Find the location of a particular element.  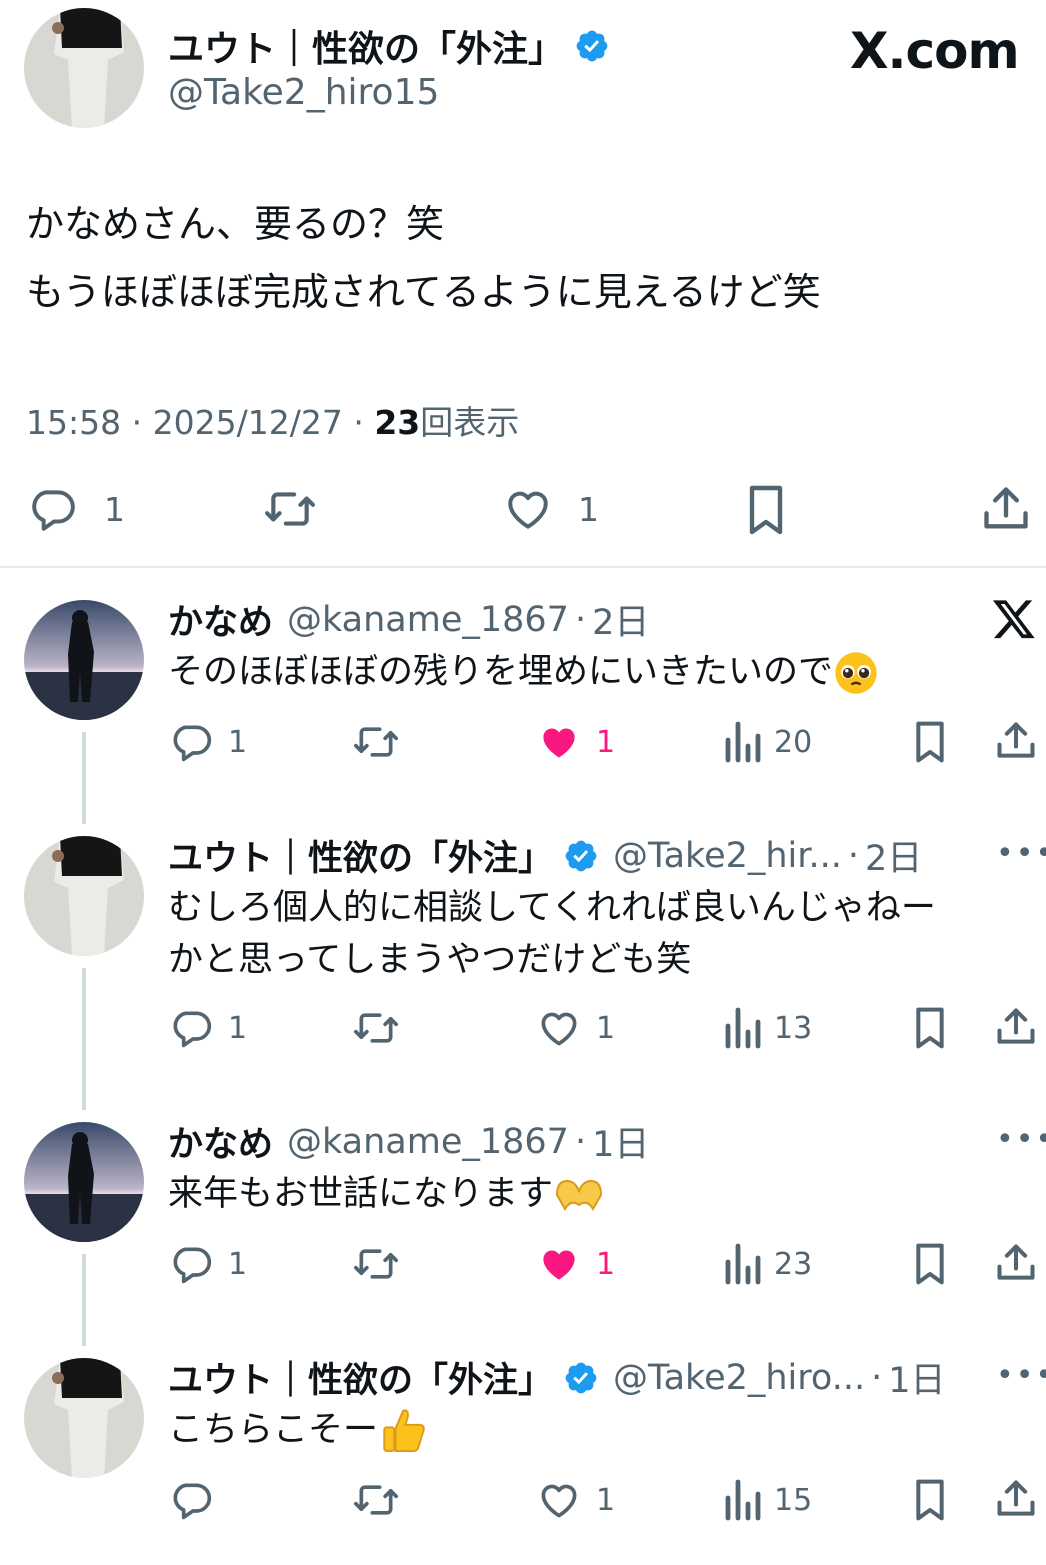

main-tweet-line: かなめさん、要るの？笑 is located at coordinates (235, 224).